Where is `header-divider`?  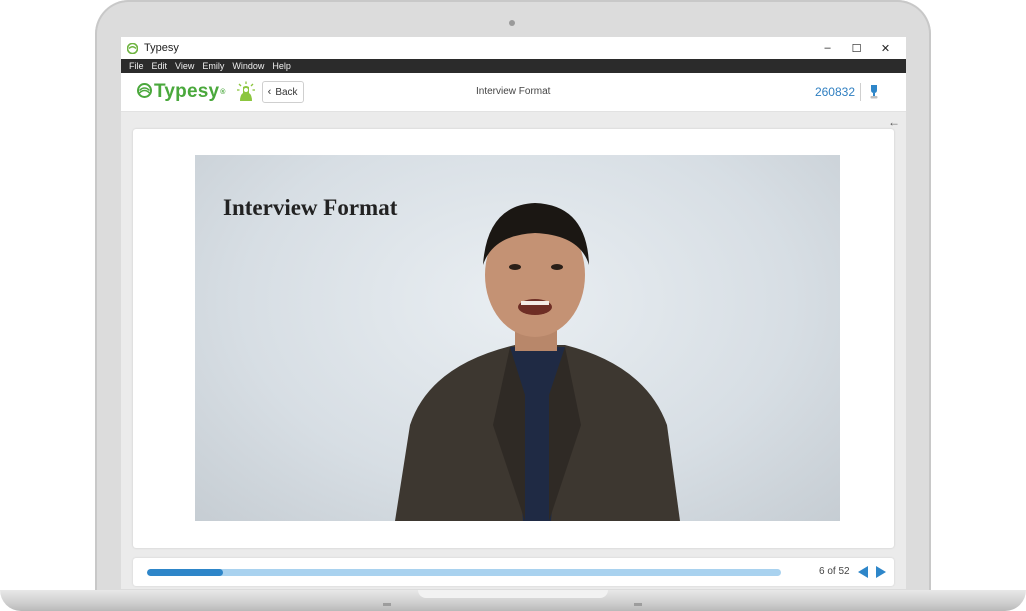
header-divider is located at coordinates (860, 92).